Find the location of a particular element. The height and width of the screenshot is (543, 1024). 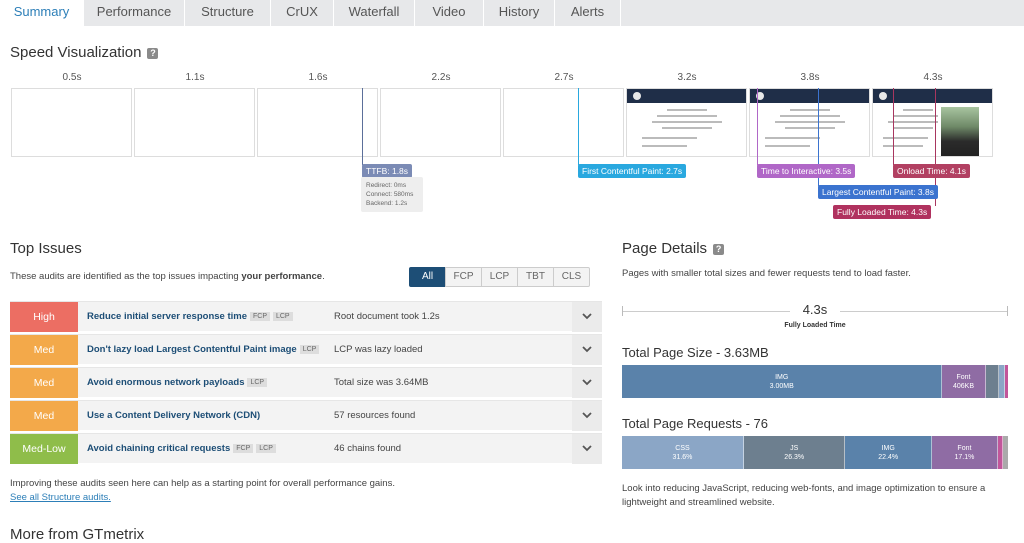

tab-alerts: Alerts is located at coordinates (588, 13).